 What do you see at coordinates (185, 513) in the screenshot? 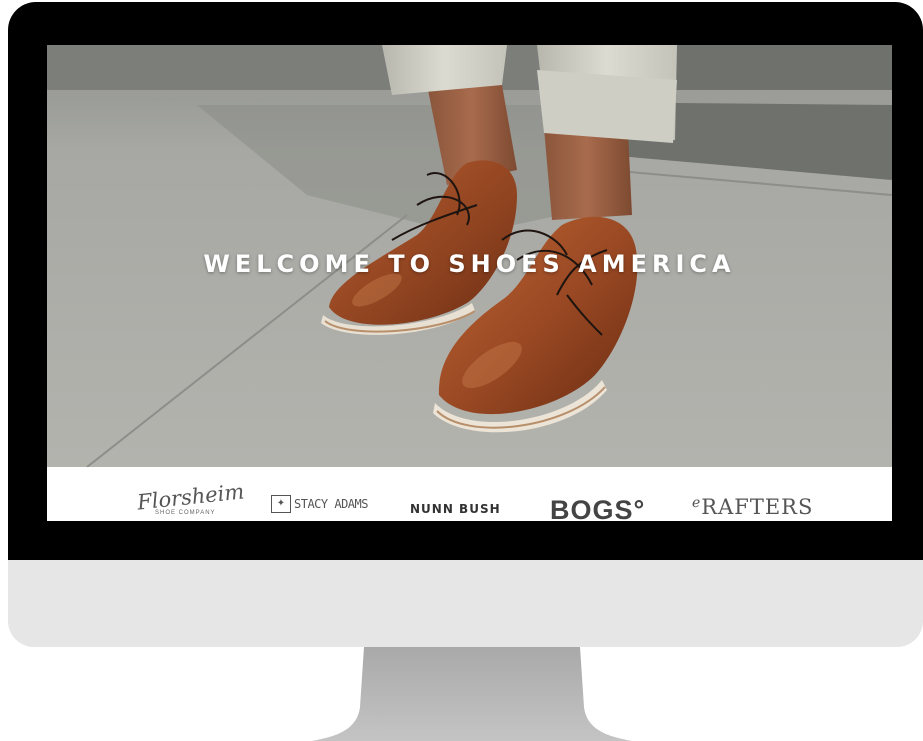
I see `brand-logo-florsheim-tagline: SHOE COMPANY` at bounding box center [185, 513].